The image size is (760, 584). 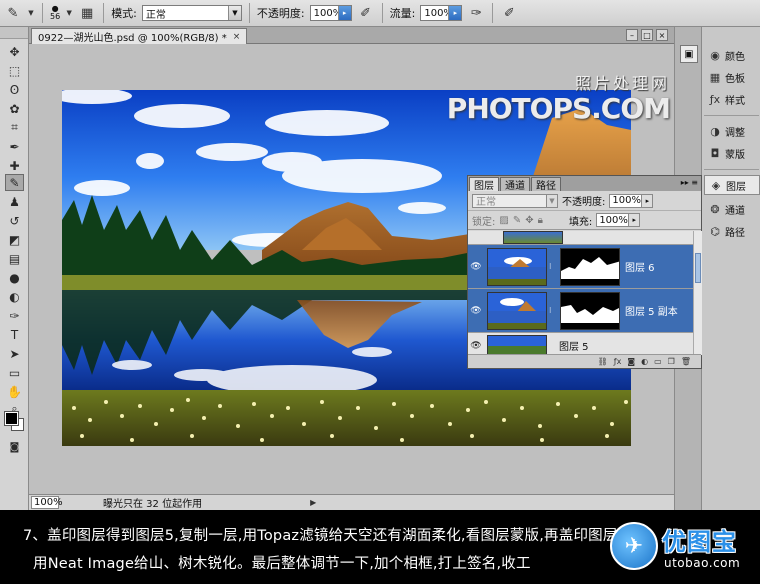 I want to click on crop-tool-icon: ⌗, so click(x=14, y=127).